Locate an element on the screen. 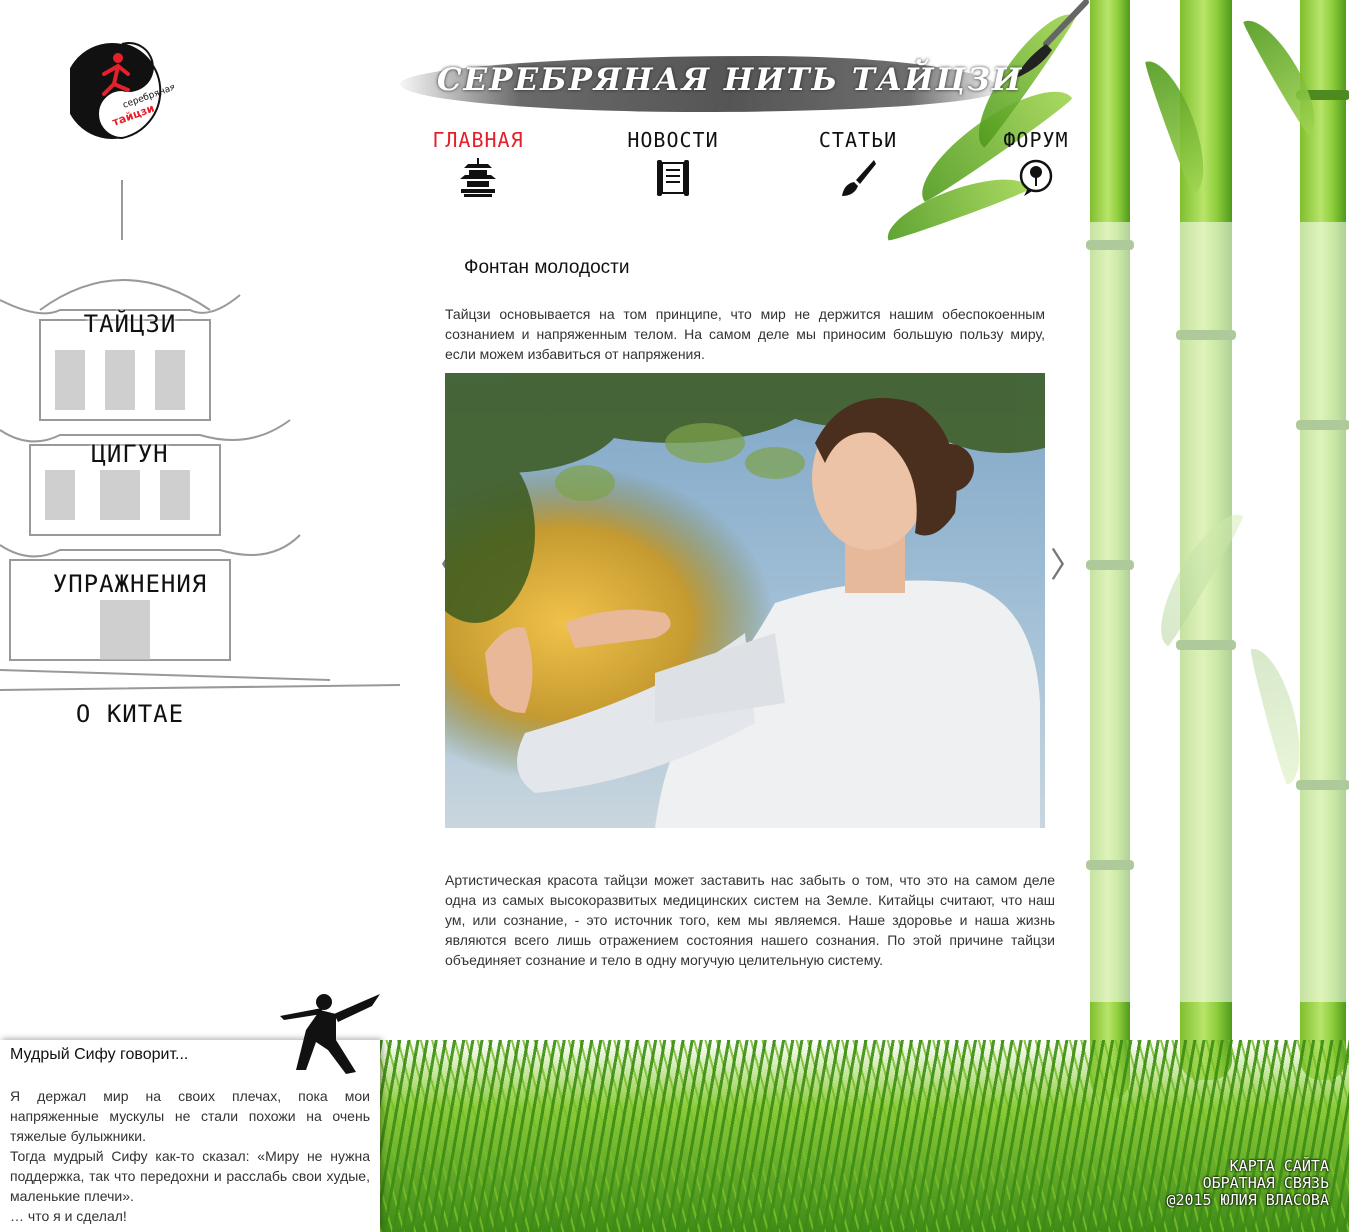  pagoda-icon is located at coordinates (478, 177).